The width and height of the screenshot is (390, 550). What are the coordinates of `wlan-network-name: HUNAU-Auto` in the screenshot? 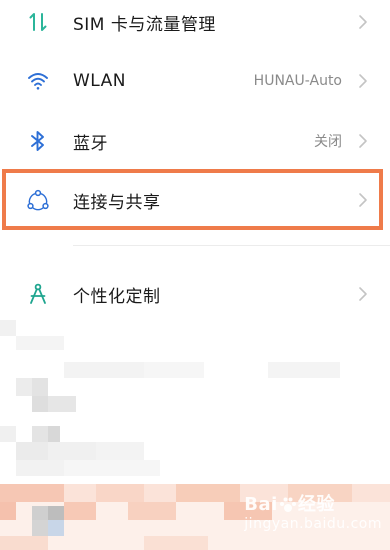 It's located at (297, 81).